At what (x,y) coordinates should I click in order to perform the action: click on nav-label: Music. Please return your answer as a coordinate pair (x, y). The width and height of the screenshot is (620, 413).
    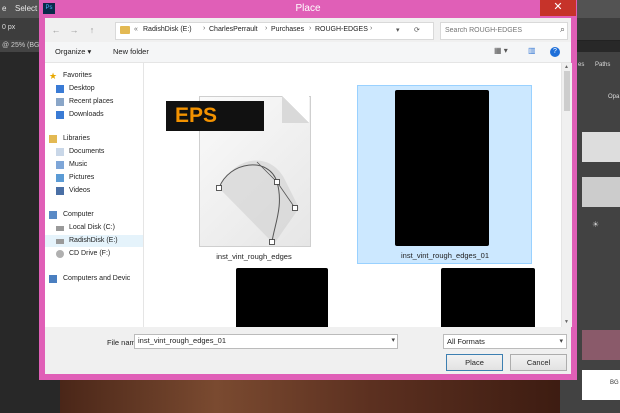
    Looking at the image, I should click on (78, 164).